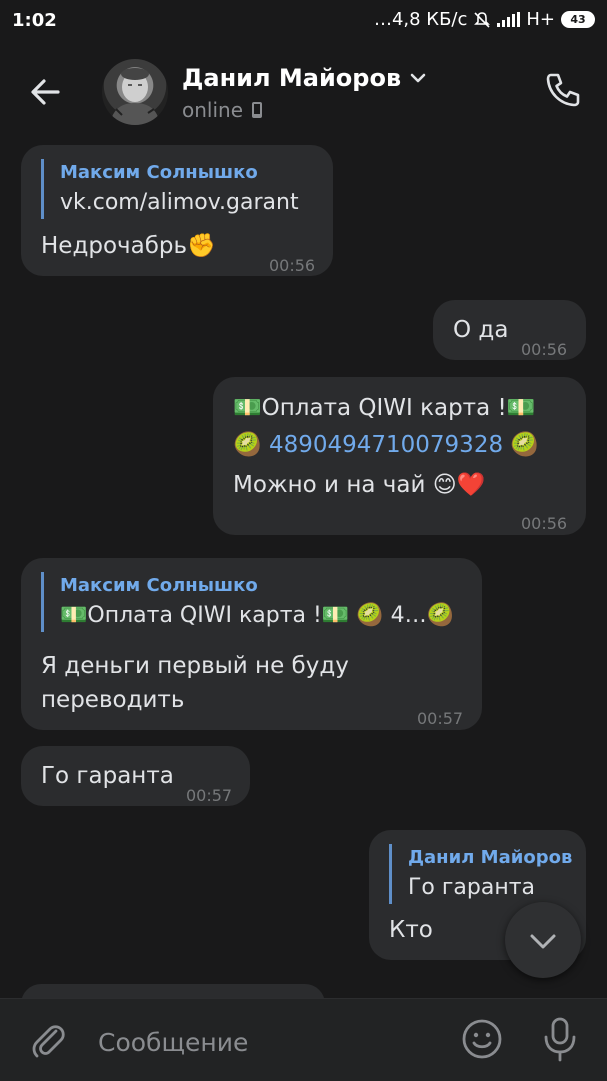  What do you see at coordinates (509, 19) in the screenshot?
I see `signal-icon` at bounding box center [509, 19].